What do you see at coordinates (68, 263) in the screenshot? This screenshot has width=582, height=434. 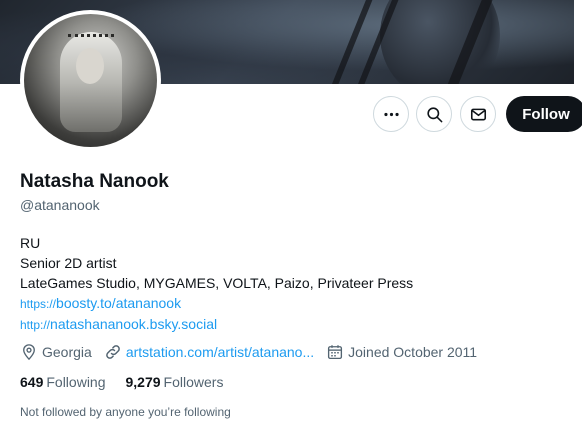 I see `bio-line: Senior 2D artist` at bounding box center [68, 263].